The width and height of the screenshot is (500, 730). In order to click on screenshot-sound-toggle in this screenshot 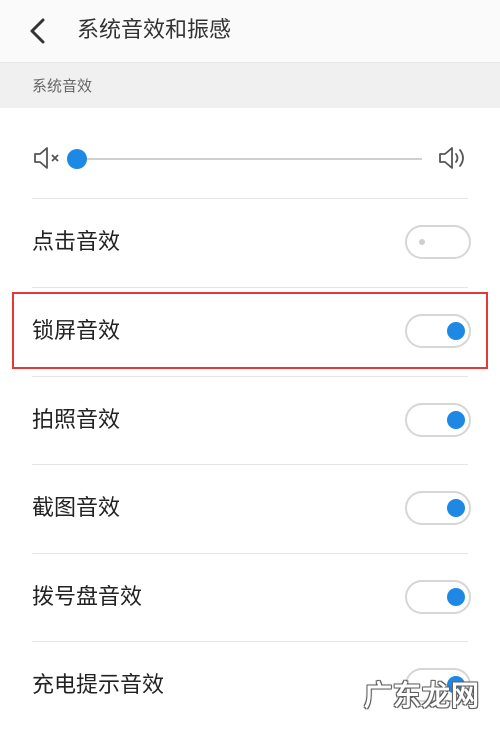, I will do `click(438, 508)`.